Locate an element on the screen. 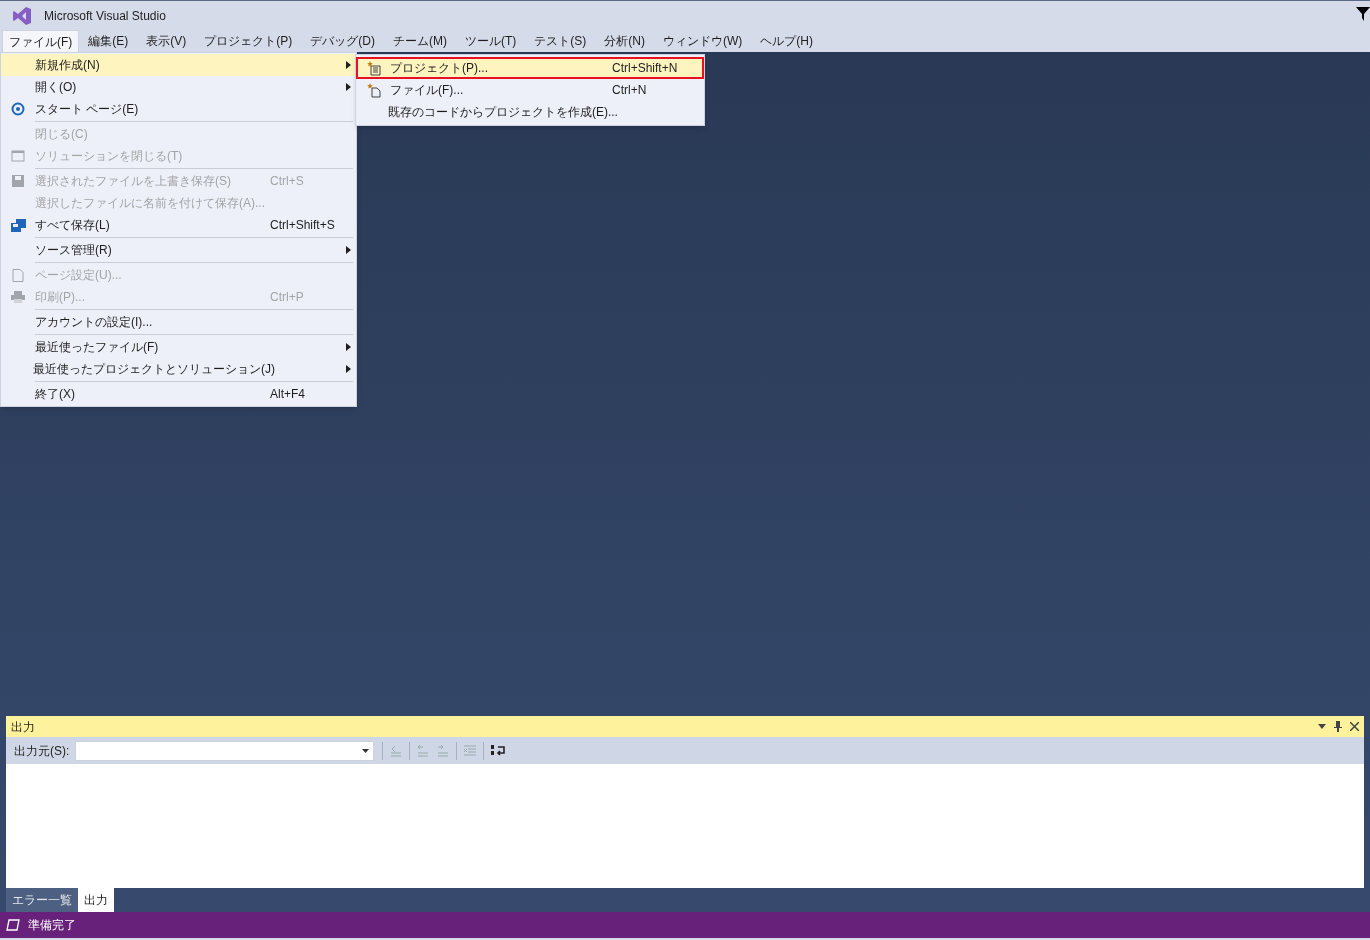 This screenshot has height=940, width=1370. panel-tab: エラー一覧 is located at coordinates (42, 900).